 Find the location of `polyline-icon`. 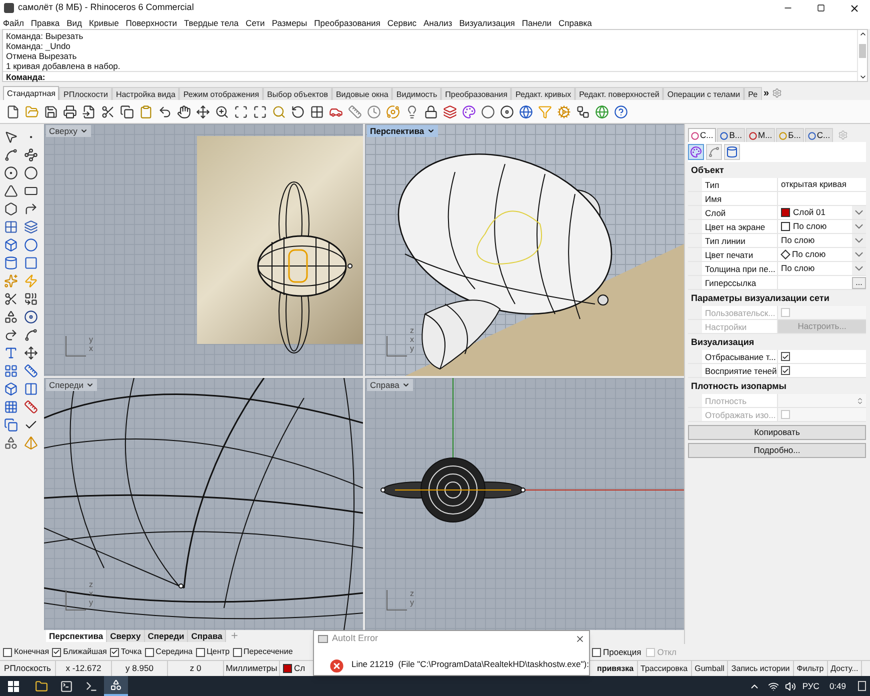

polyline-icon is located at coordinates (11, 155).